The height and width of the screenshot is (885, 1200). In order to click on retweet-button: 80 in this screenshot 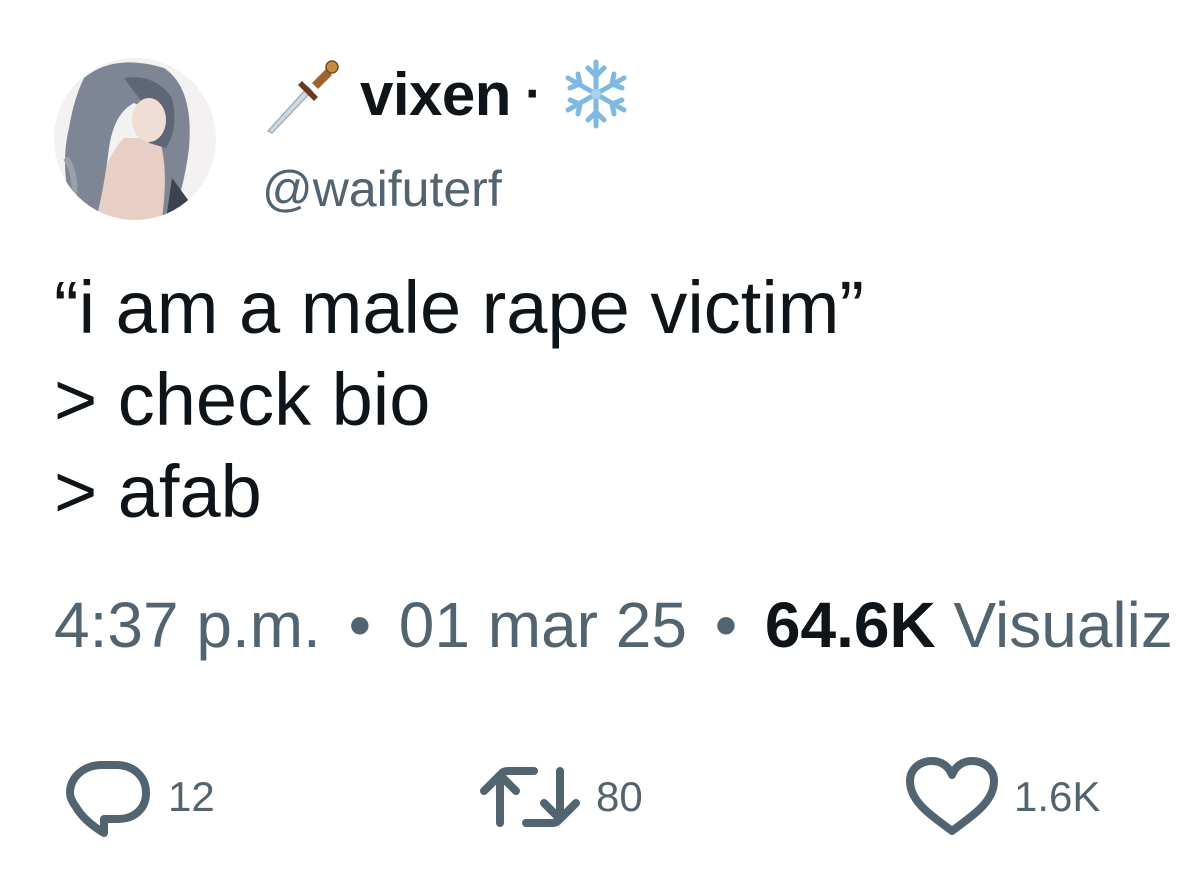, I will do `click(560, 797)`.